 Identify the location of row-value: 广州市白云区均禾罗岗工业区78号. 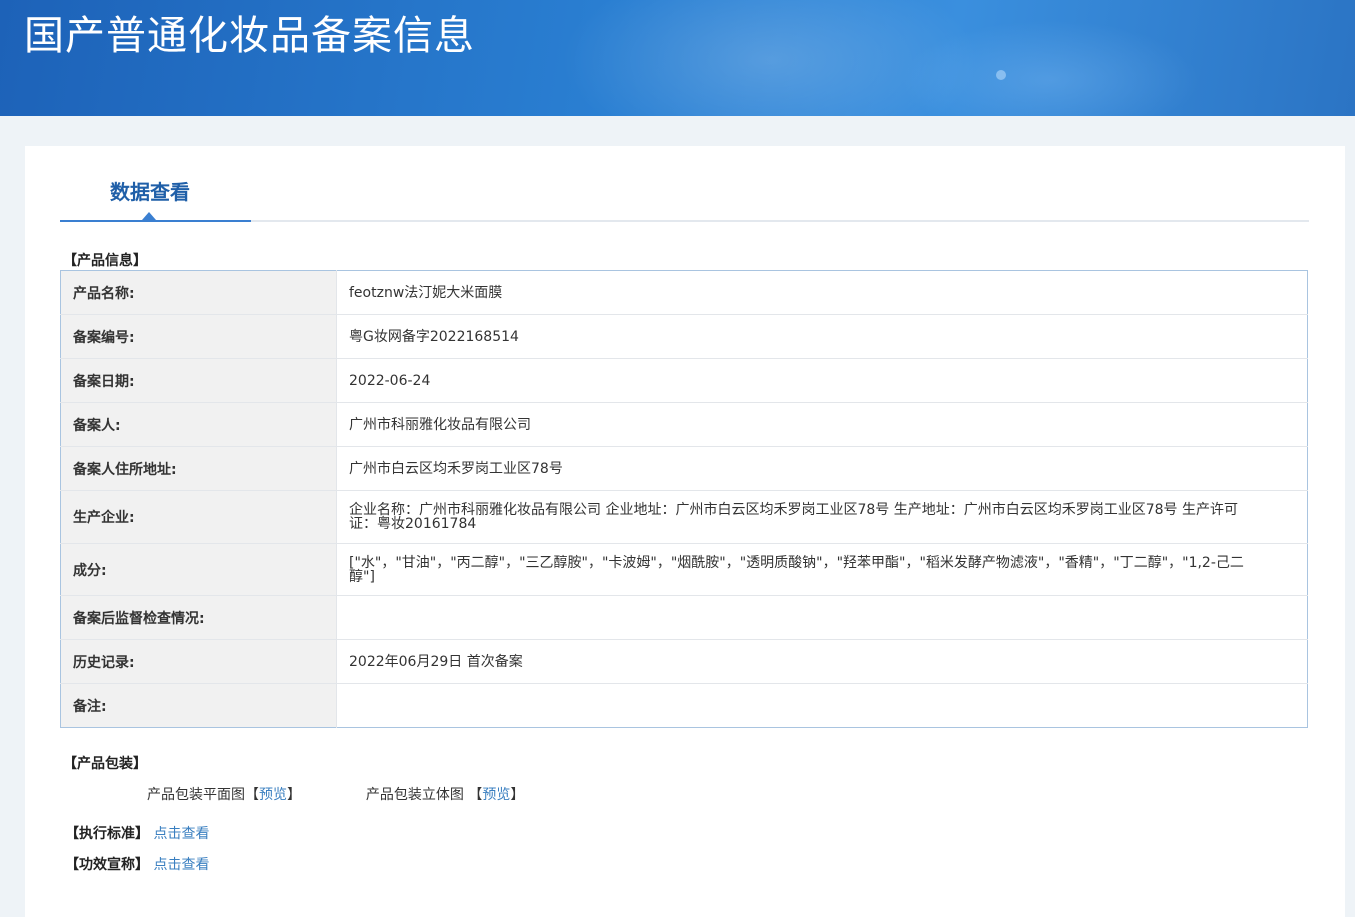
(822, 468).